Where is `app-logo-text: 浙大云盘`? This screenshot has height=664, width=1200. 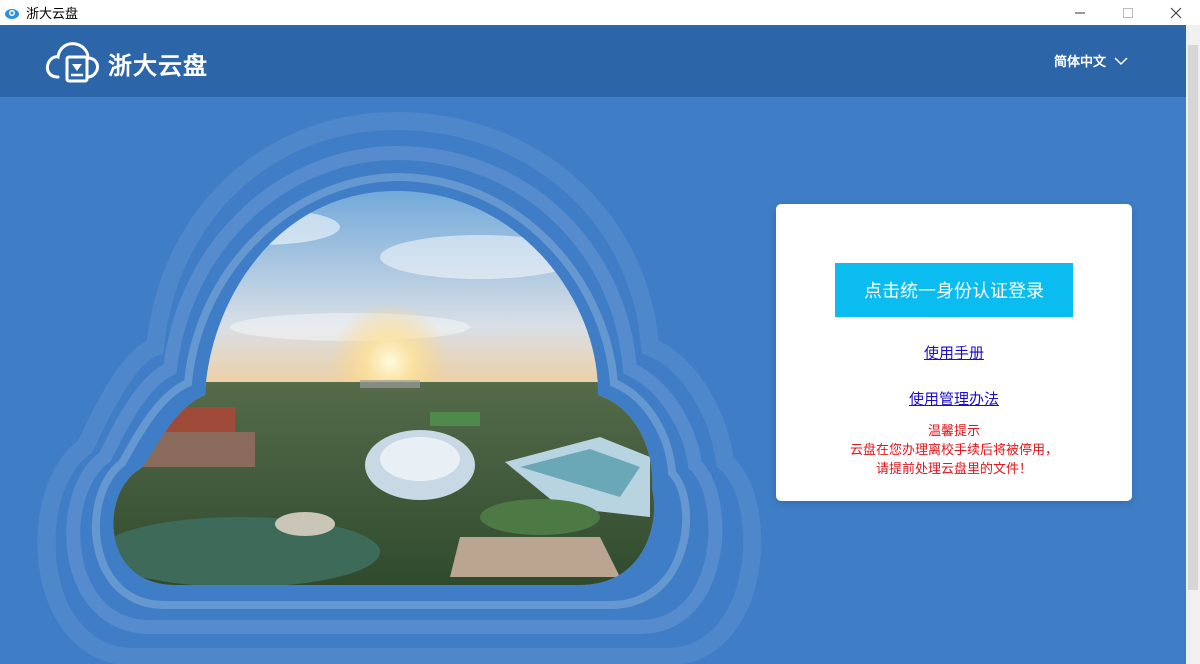 app-logo-text: 浙大云盘 is located at coordinates (158, 65).